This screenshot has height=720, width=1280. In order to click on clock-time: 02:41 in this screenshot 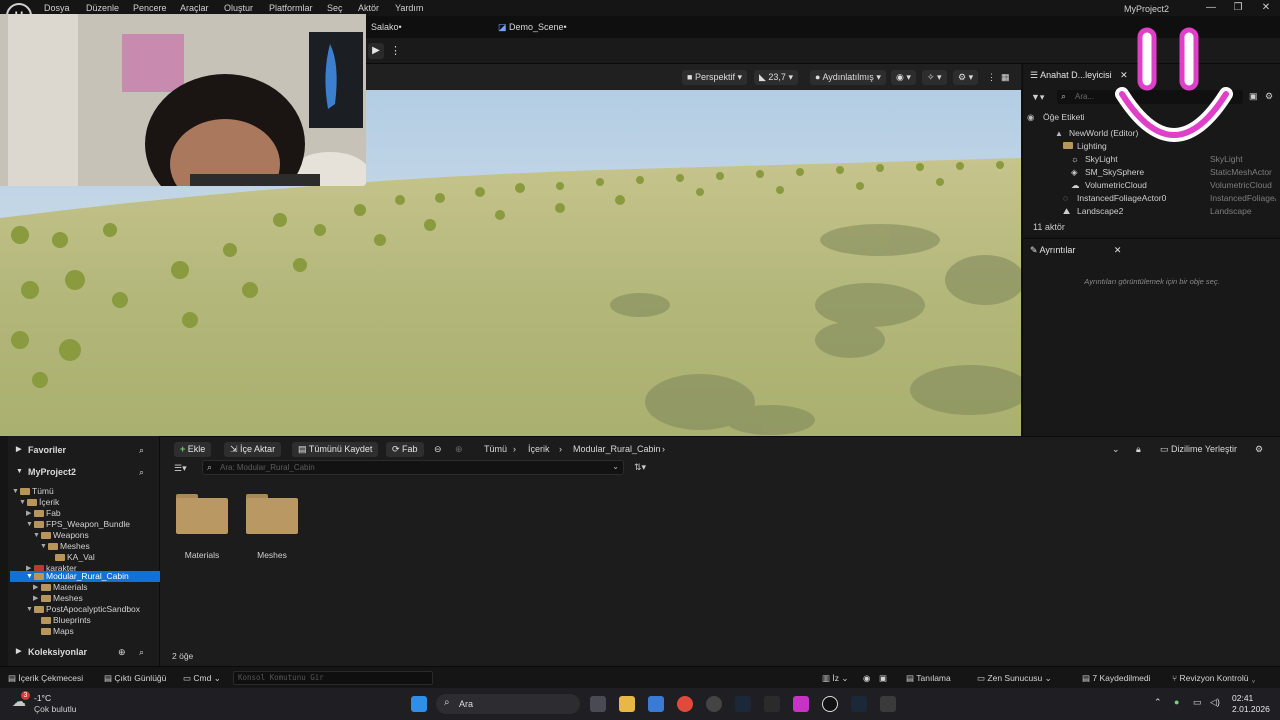, I will do `click(1242, 698)`.